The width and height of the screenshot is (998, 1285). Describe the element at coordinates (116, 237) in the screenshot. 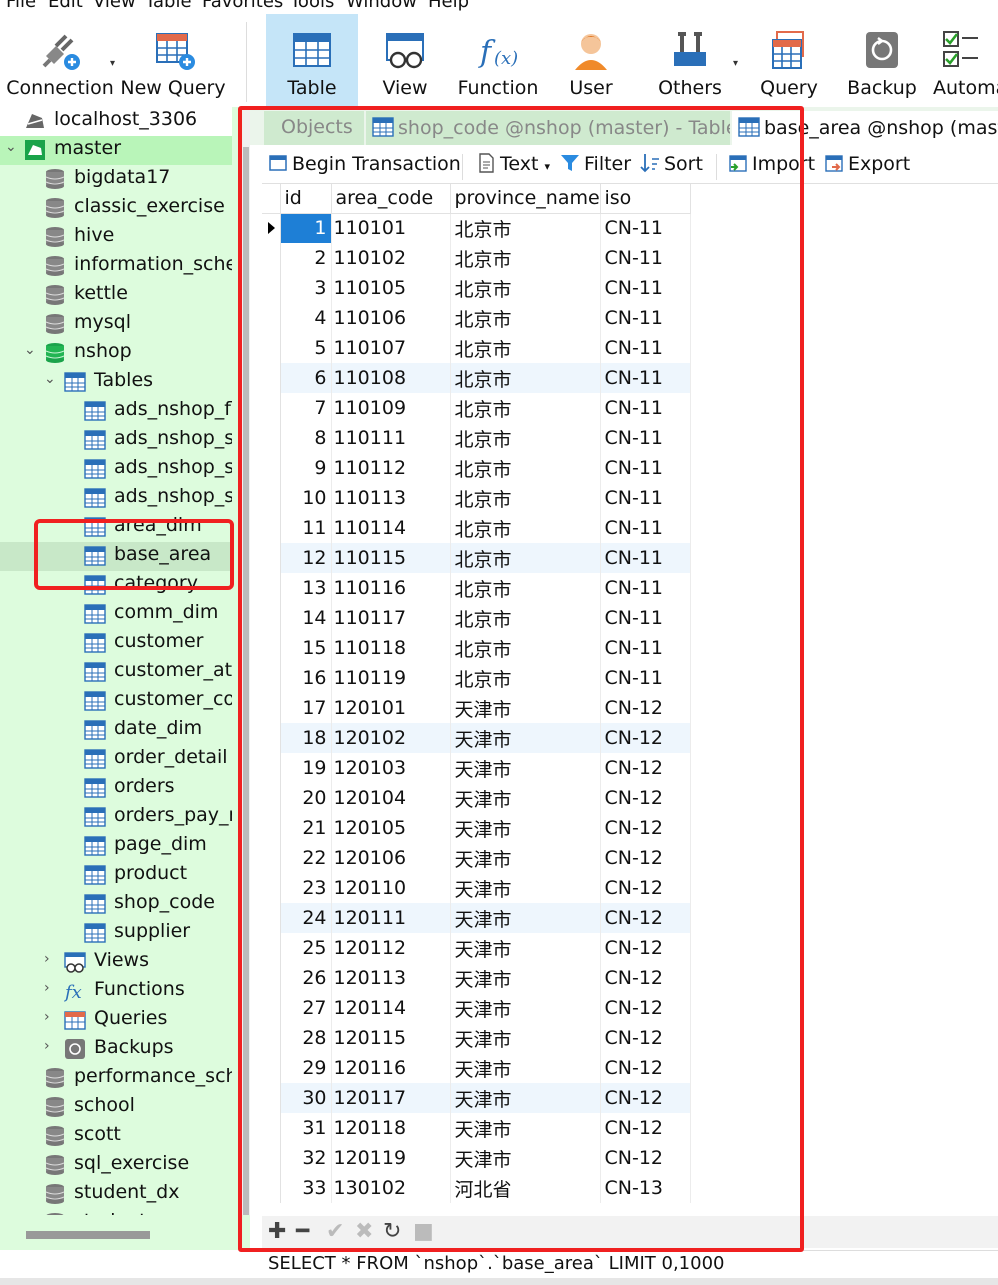

I see `tree-database: hive` at that location.